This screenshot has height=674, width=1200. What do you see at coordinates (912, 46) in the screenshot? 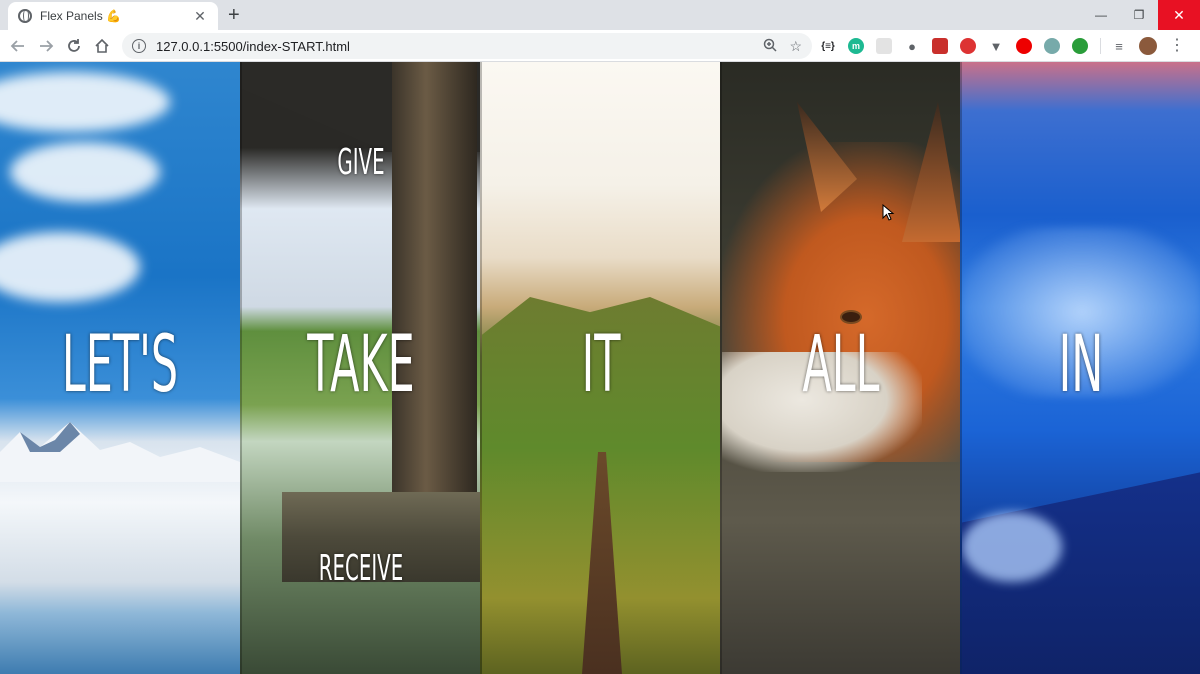
I see `bulb-extension-icon: ●` at bounding box center [912, 46].